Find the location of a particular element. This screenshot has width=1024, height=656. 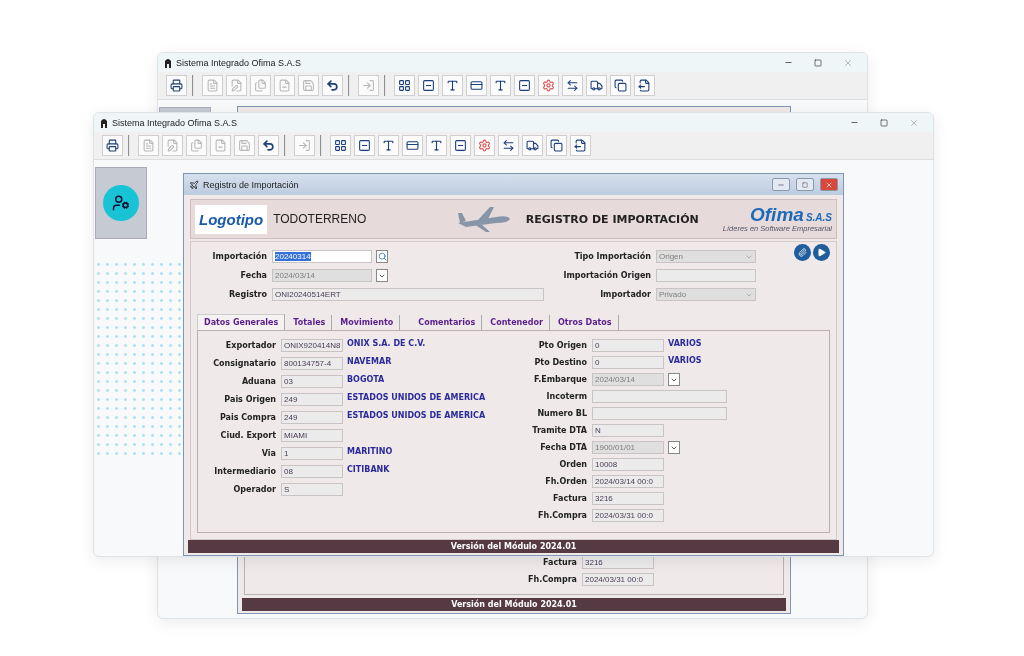

input-field: N is located at coordinates (628, 430).